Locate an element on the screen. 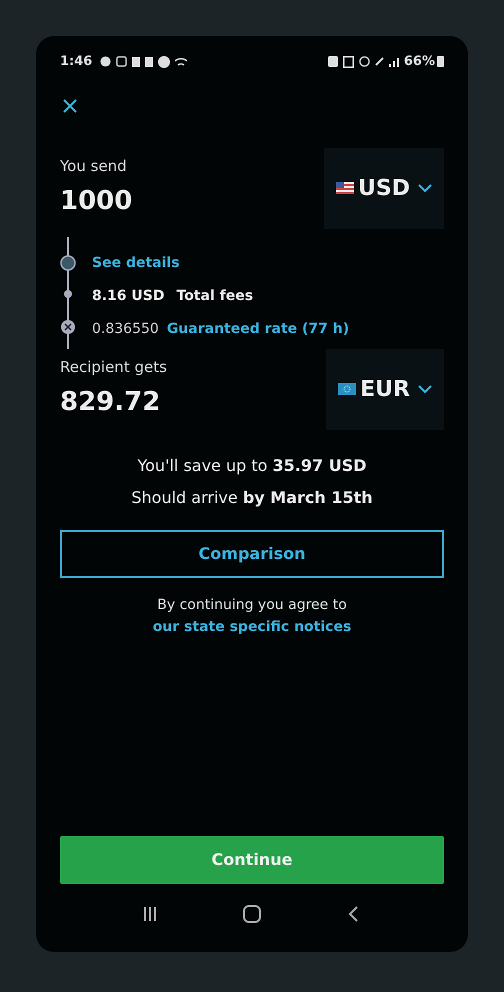 The height and width of the screenshot is (992, 504). fee-label: Total fees is located at coordinates (215, 295).